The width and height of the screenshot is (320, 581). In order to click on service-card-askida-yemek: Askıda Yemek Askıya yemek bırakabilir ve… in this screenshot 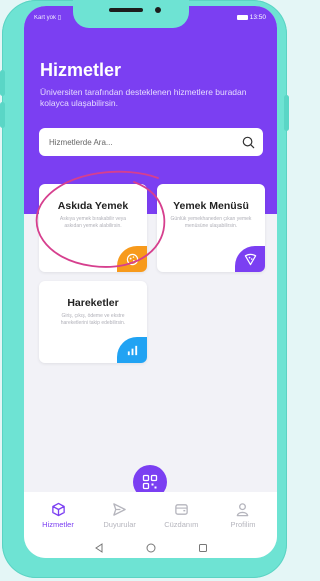, I will do `click(93, 228)`.